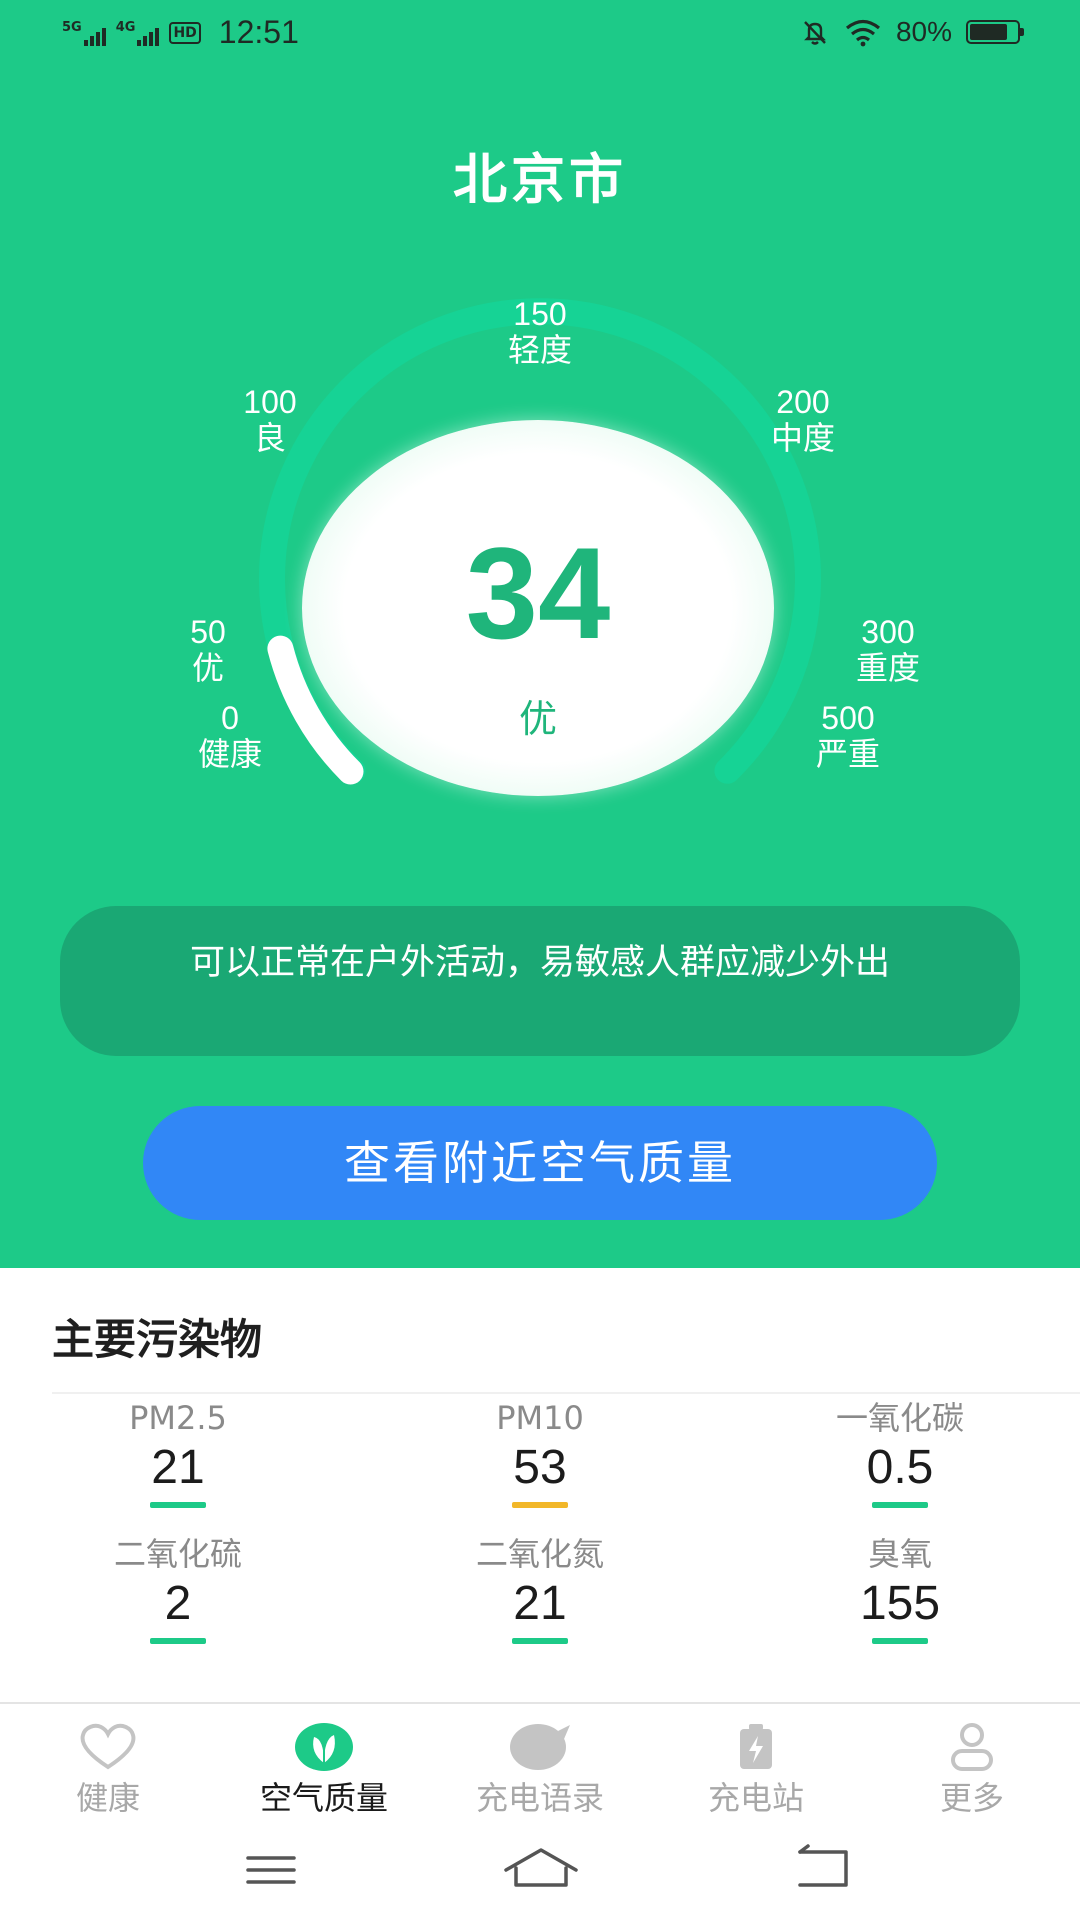 The height and width of the screenshot is (1924, 1080). I want to click on tab-charging-station: 充电站, so click(756, 1768).